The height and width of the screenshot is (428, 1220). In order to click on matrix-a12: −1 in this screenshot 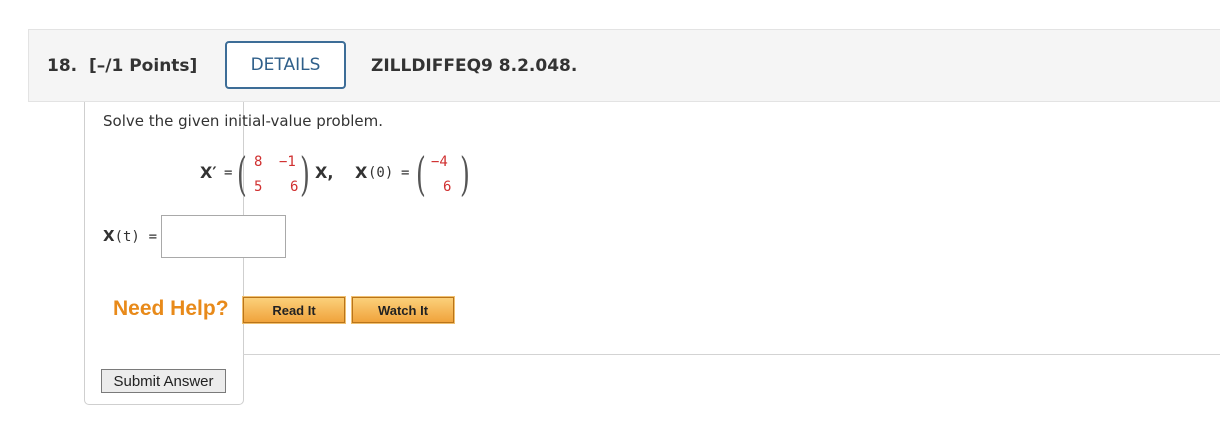, I will do `click(287, 162)`.